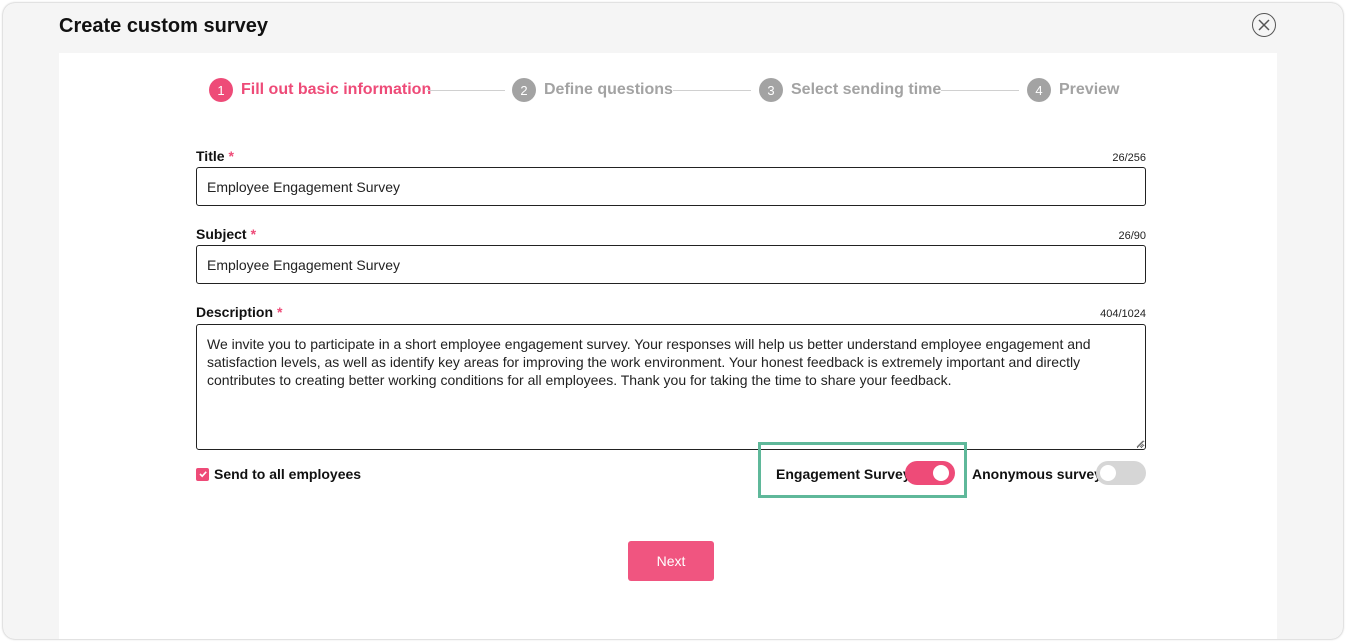  What do you see at coordinates (1039, 90) in the screenshot?
I see `step-number: 4` at bounding box center [1039, 90].